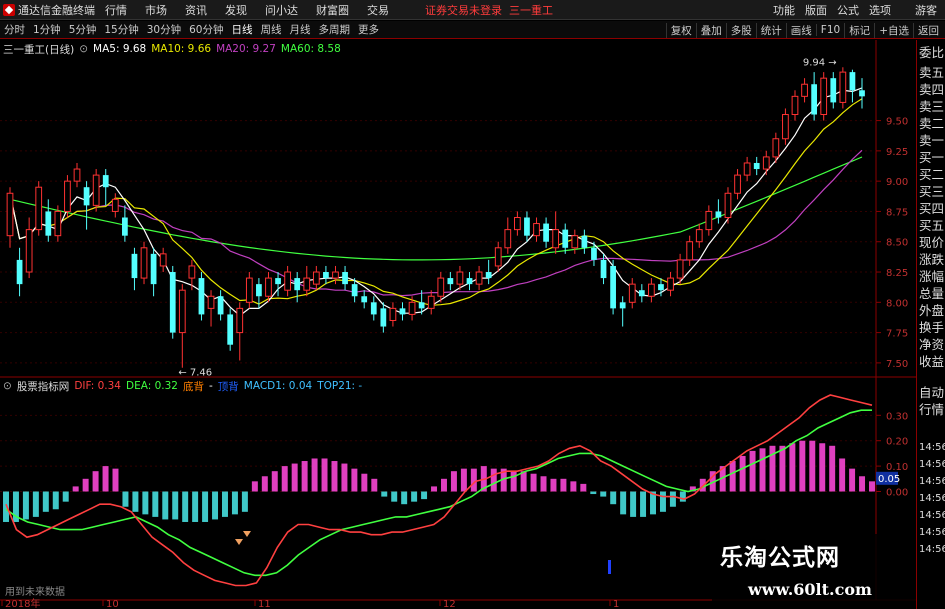 This screenshot has height=609, width=945. Describe the element at coordinates (236, 10) in the screenshot. I see `menu-item-discover: 发现` at that location.